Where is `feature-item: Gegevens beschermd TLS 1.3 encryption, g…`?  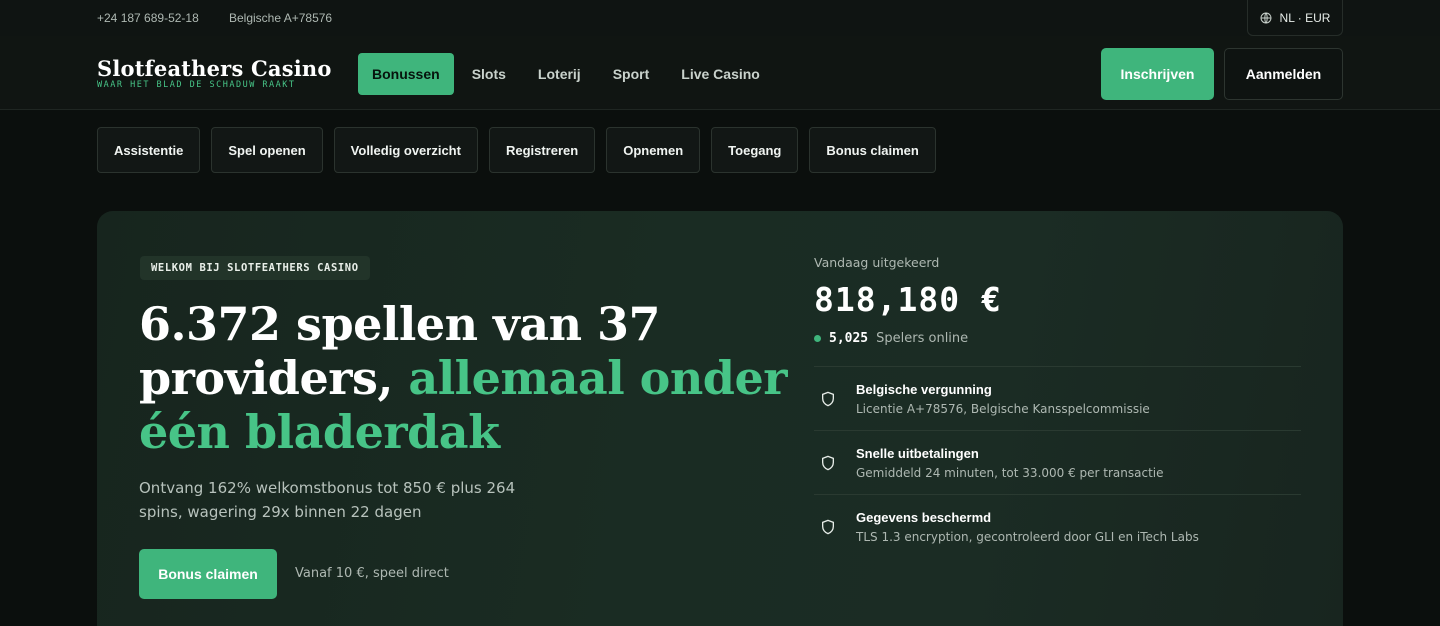
feature-item: Gegevens beschermd TLS 1.3 encryption, g… is located at coordinates (1057, 526).